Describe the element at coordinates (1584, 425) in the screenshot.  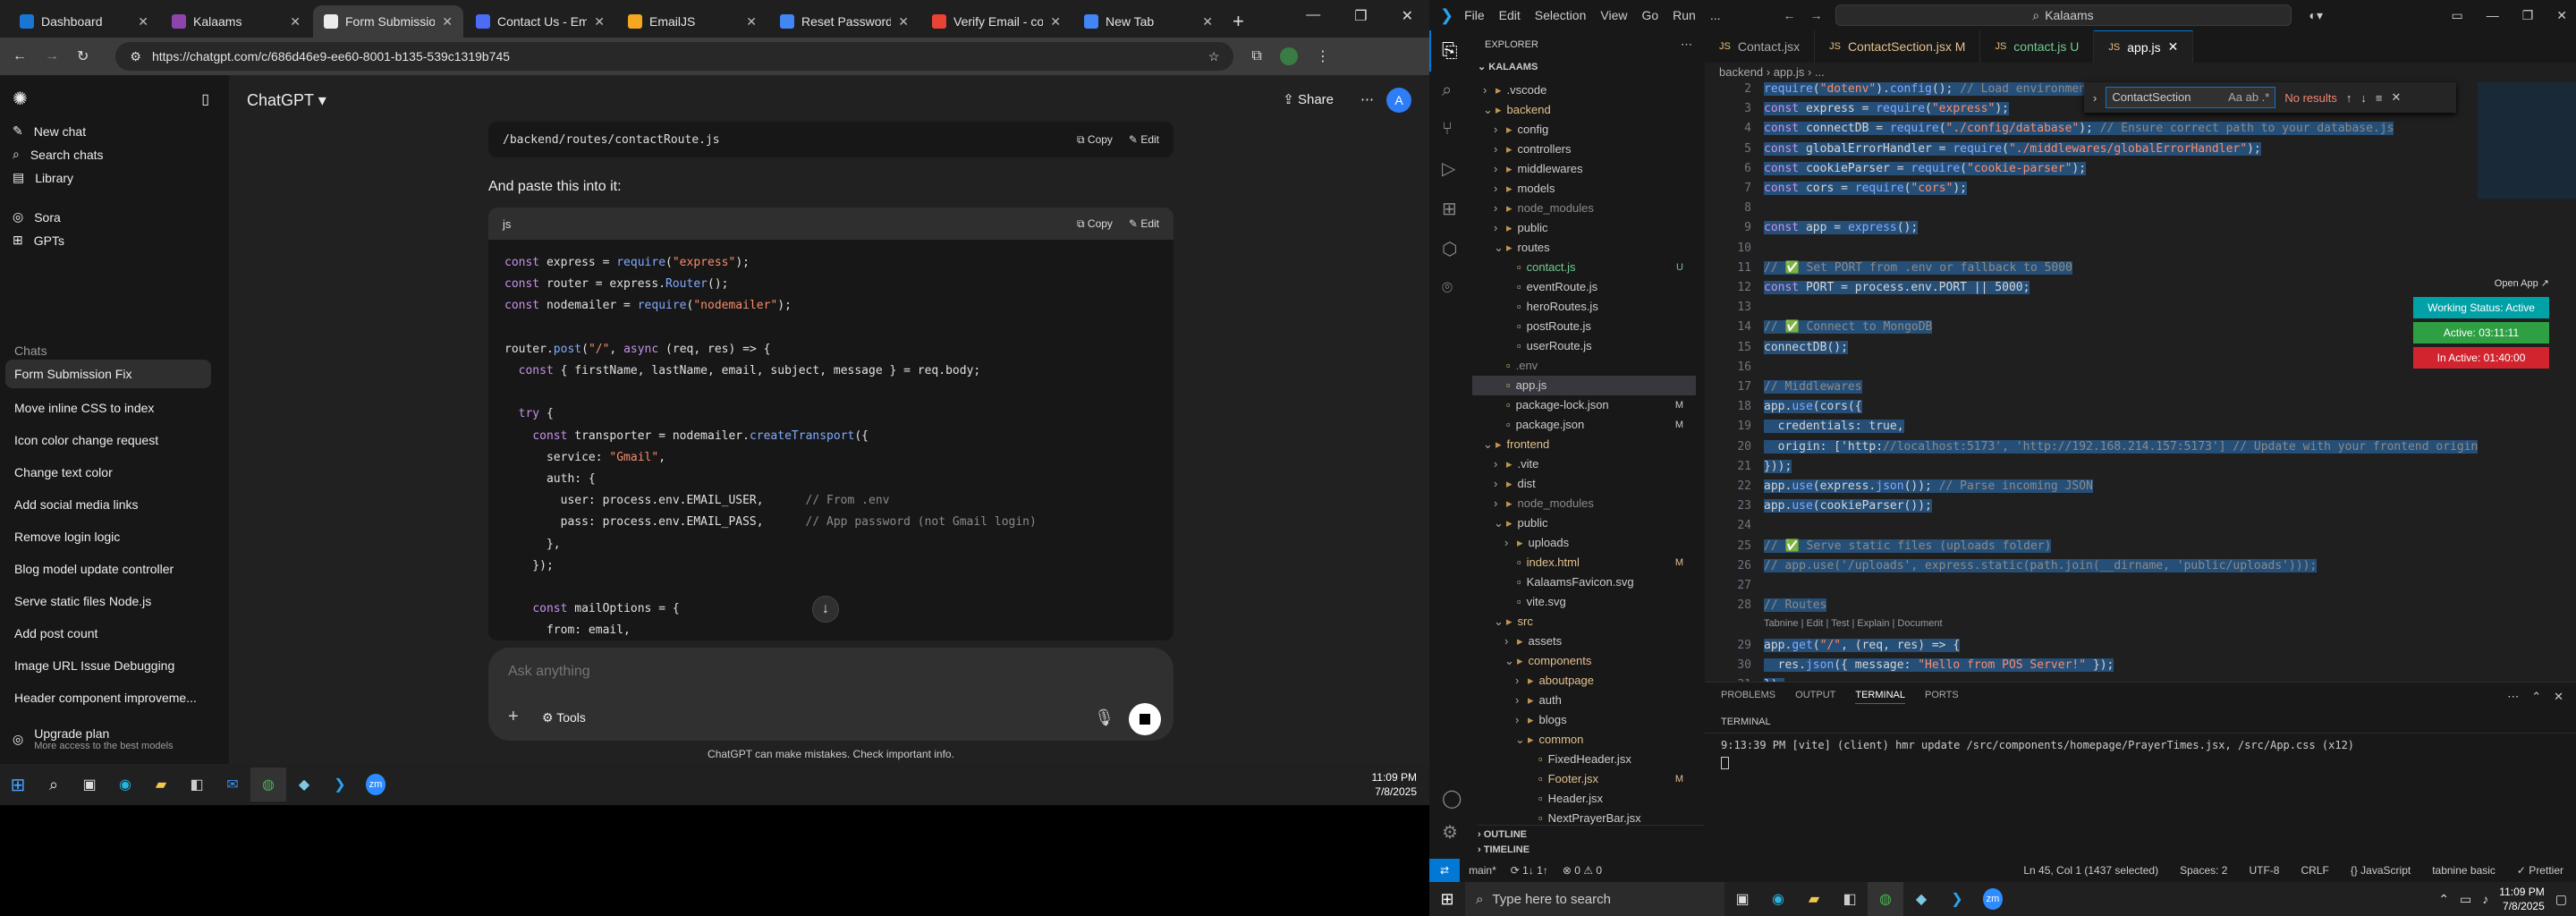
I see `tree-item: ▫ package.json M` at that location.